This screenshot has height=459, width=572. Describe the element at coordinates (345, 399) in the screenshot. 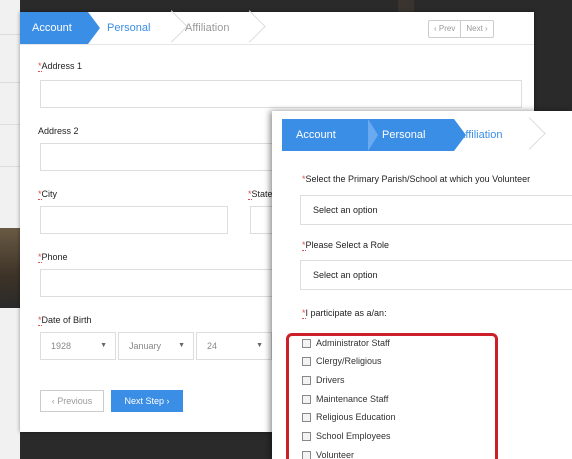

I see `checkbox-maintenance-staff: Maintenance Staff` at that location.